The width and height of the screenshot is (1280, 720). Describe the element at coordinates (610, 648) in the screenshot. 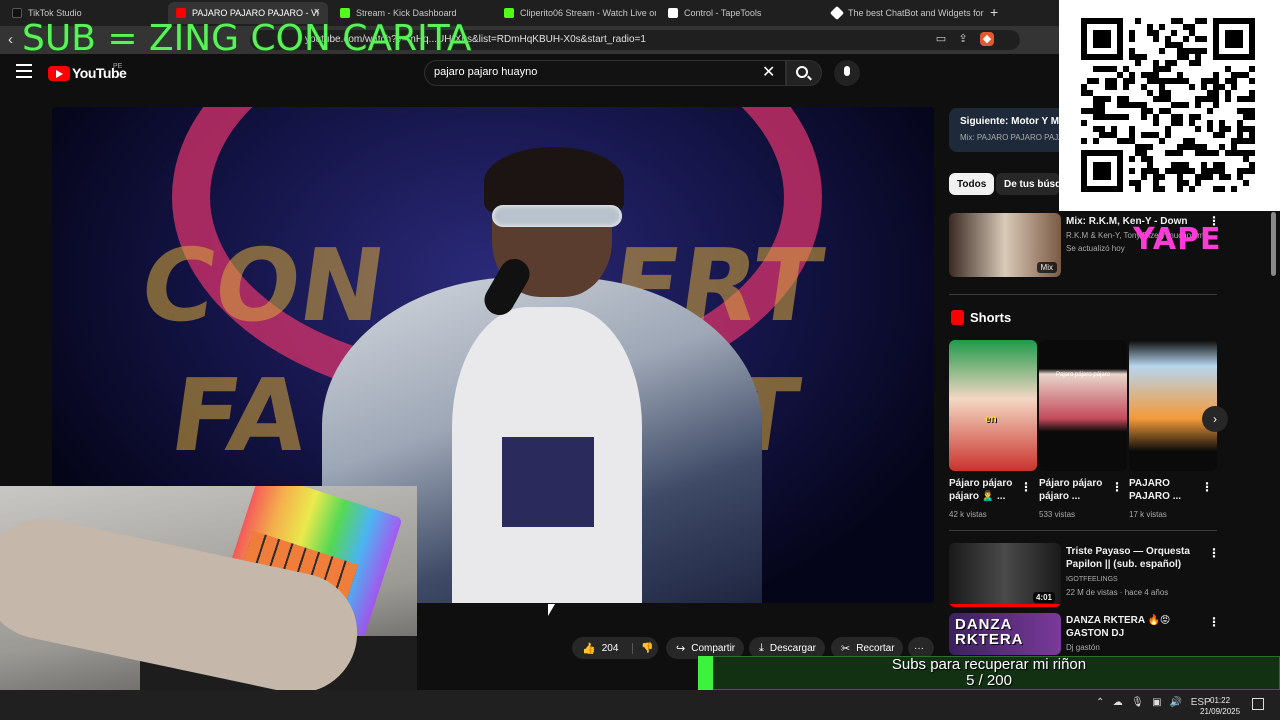

I see `like-count: 204` at that location.